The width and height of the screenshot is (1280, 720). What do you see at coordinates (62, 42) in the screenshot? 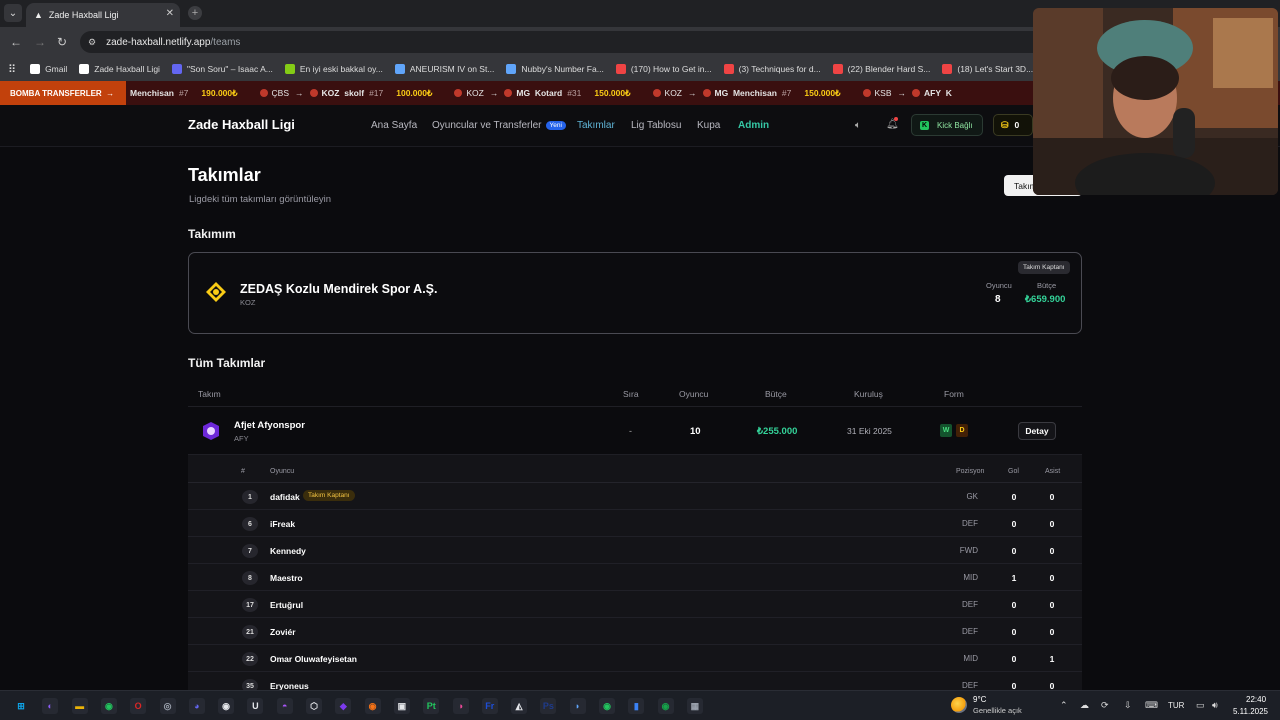
I see `reload-icon: ↻` at bounding box center [62, 42].